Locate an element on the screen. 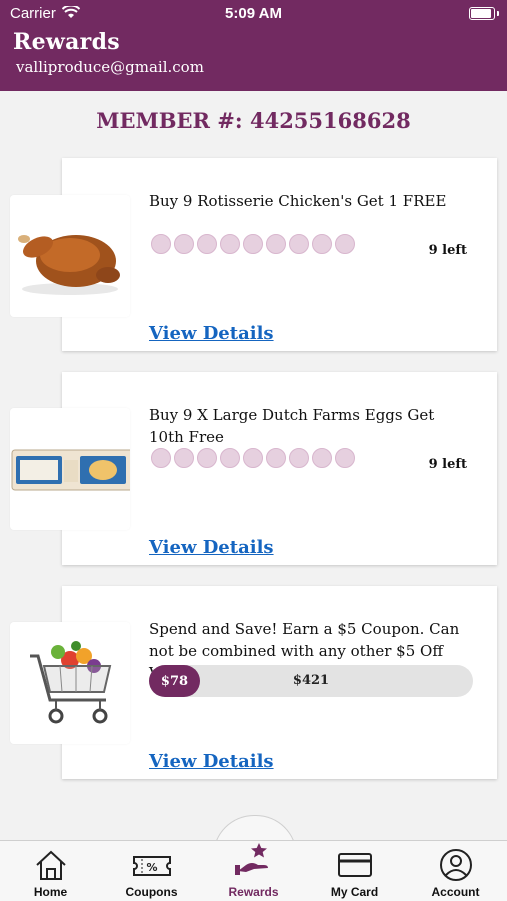 The height and width of the screenshot is (901, 507). member-label: MEMBER #: is located at coordinates (169, 120).